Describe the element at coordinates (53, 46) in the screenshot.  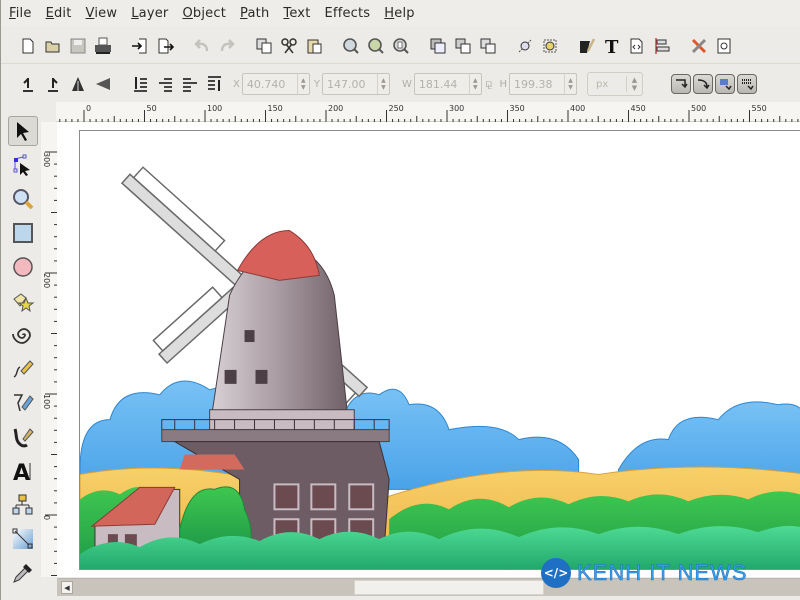
I see `open-button` at that location.